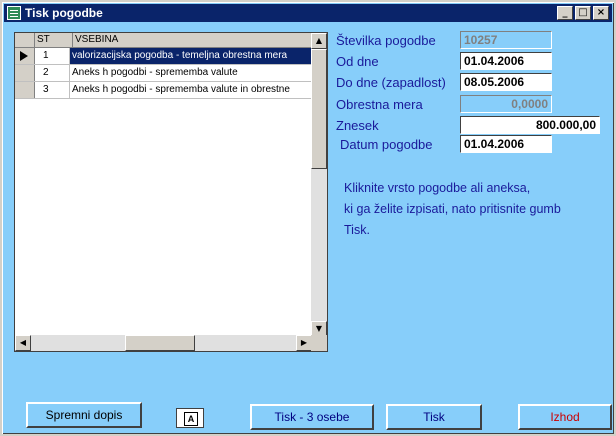 This screenshot has height=436, width=616. I want to click on contract-number-label: Številka pogodbe, so click(386, 40).